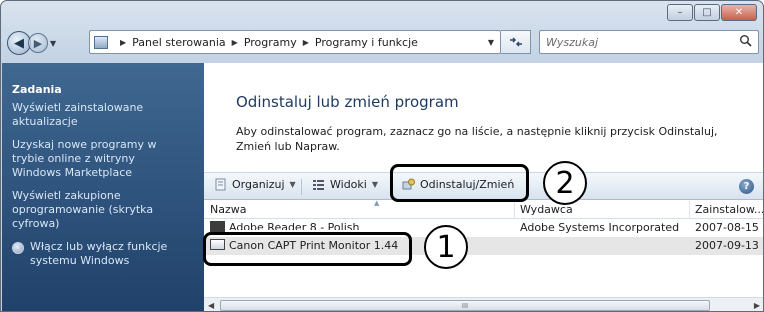  I want to click on sidebar-link-label: Włącz lub wyłącz funkcje systemu Windows, so click(99, 253).